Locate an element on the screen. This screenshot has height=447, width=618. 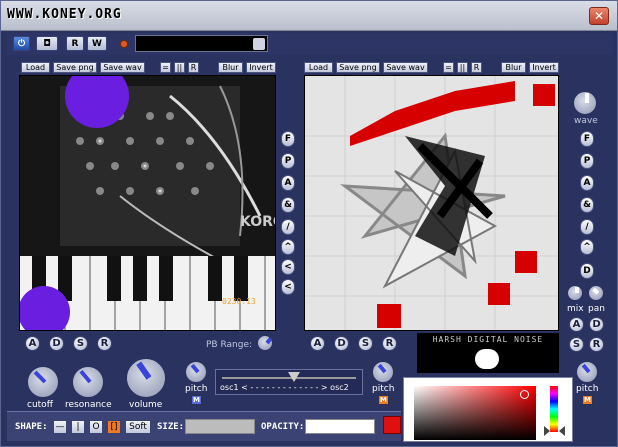
shape-vline-button: | is located at coordinates (78, 427).